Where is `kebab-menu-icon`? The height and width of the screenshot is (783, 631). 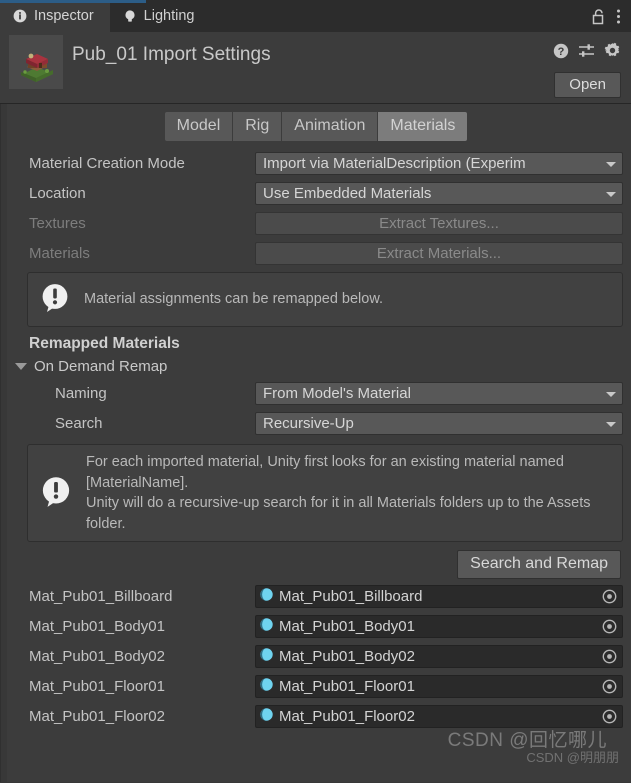 kebab-menu-icon is located at coordinates (618, 16).